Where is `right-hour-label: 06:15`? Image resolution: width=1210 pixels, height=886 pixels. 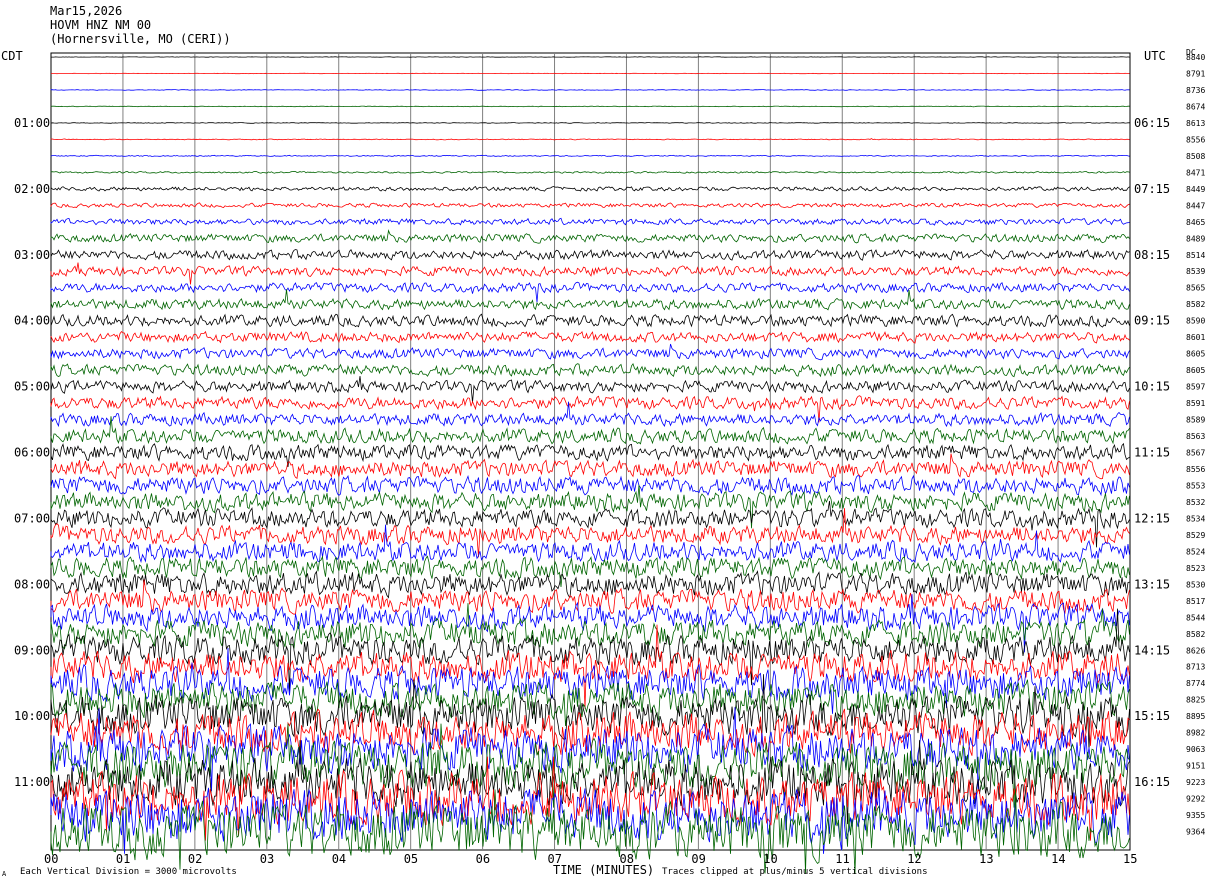 right-hour-label: 06:15 is located at coordinates (1152, 123).